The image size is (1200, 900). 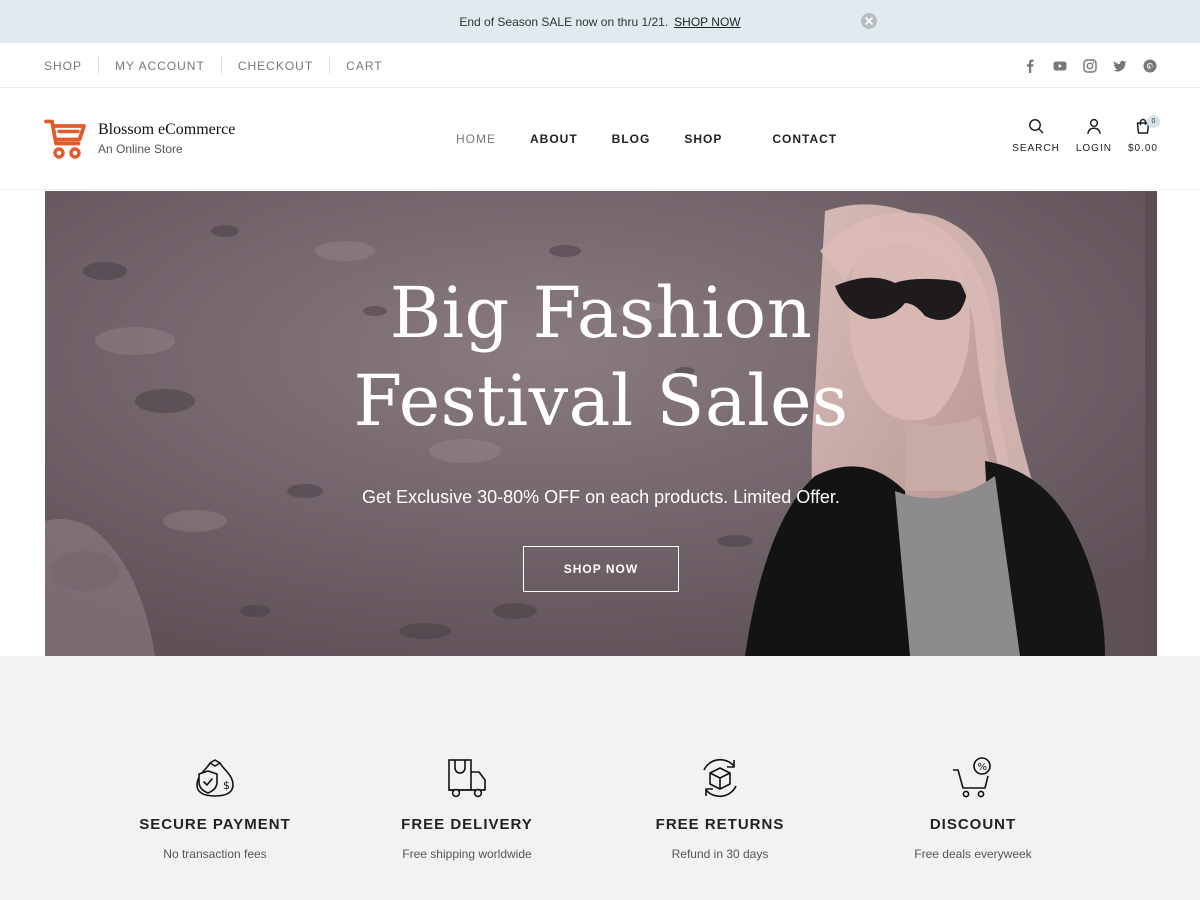 I want to click on login-label: LOGIN, so click(x=1093, y=148).